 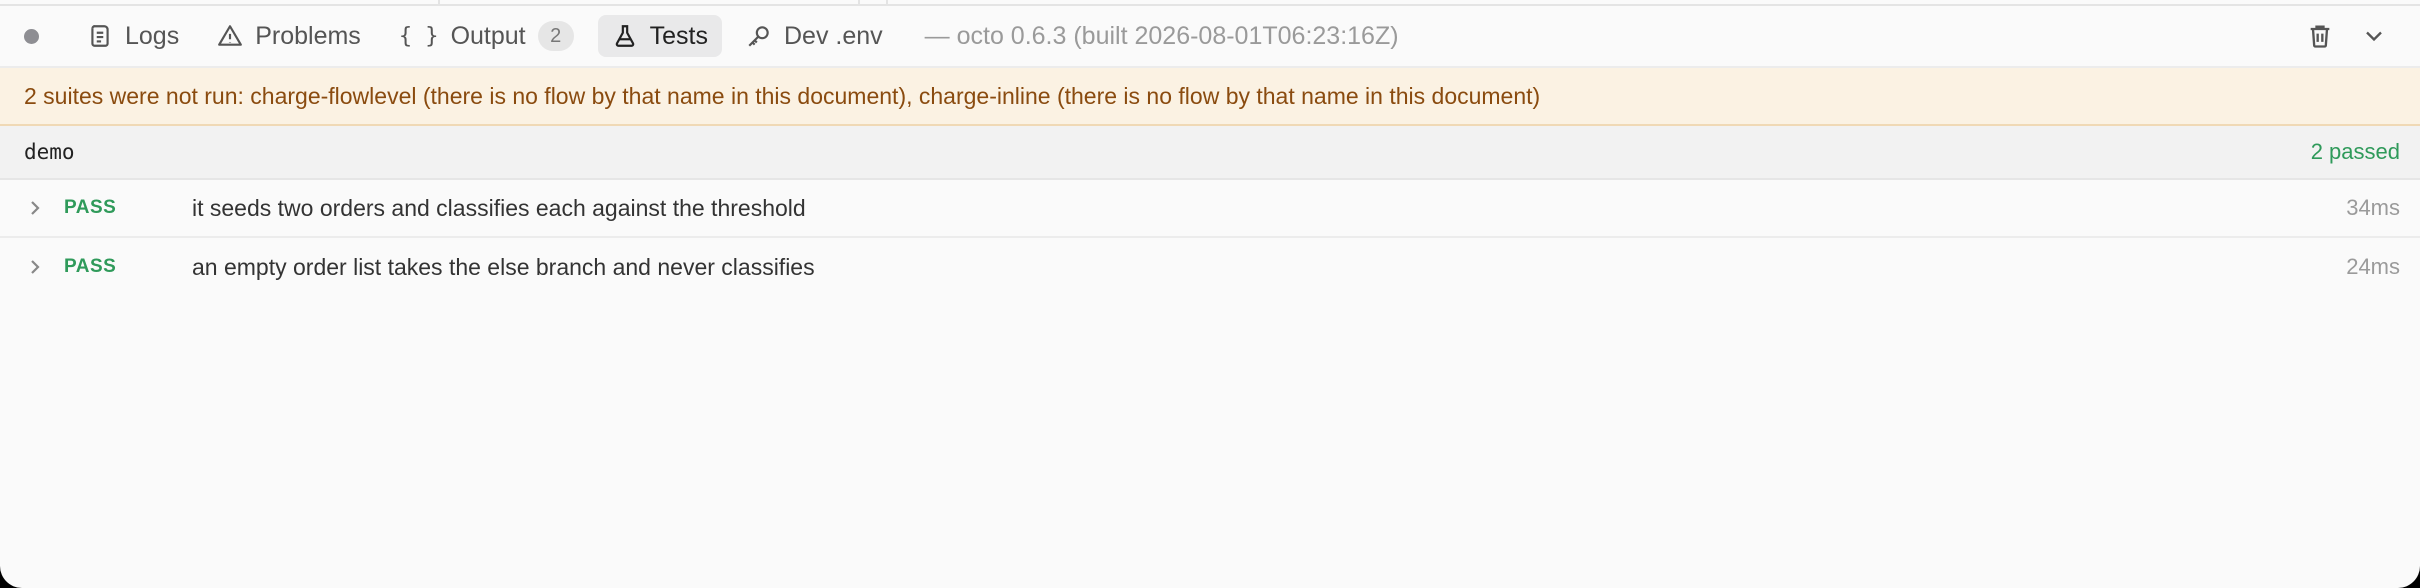 What do you see at coordinates (308, 35) in the screenshot?
I see `tab-label: Problems` at bounding box center [308, 35].